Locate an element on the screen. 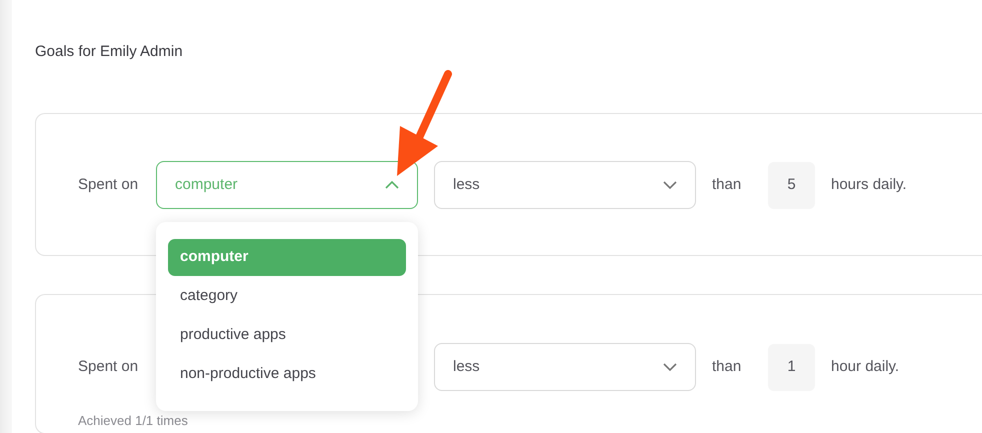 This screenshot has height=433, width=982. chevron-up-icon is located at coordinates (392, 185).